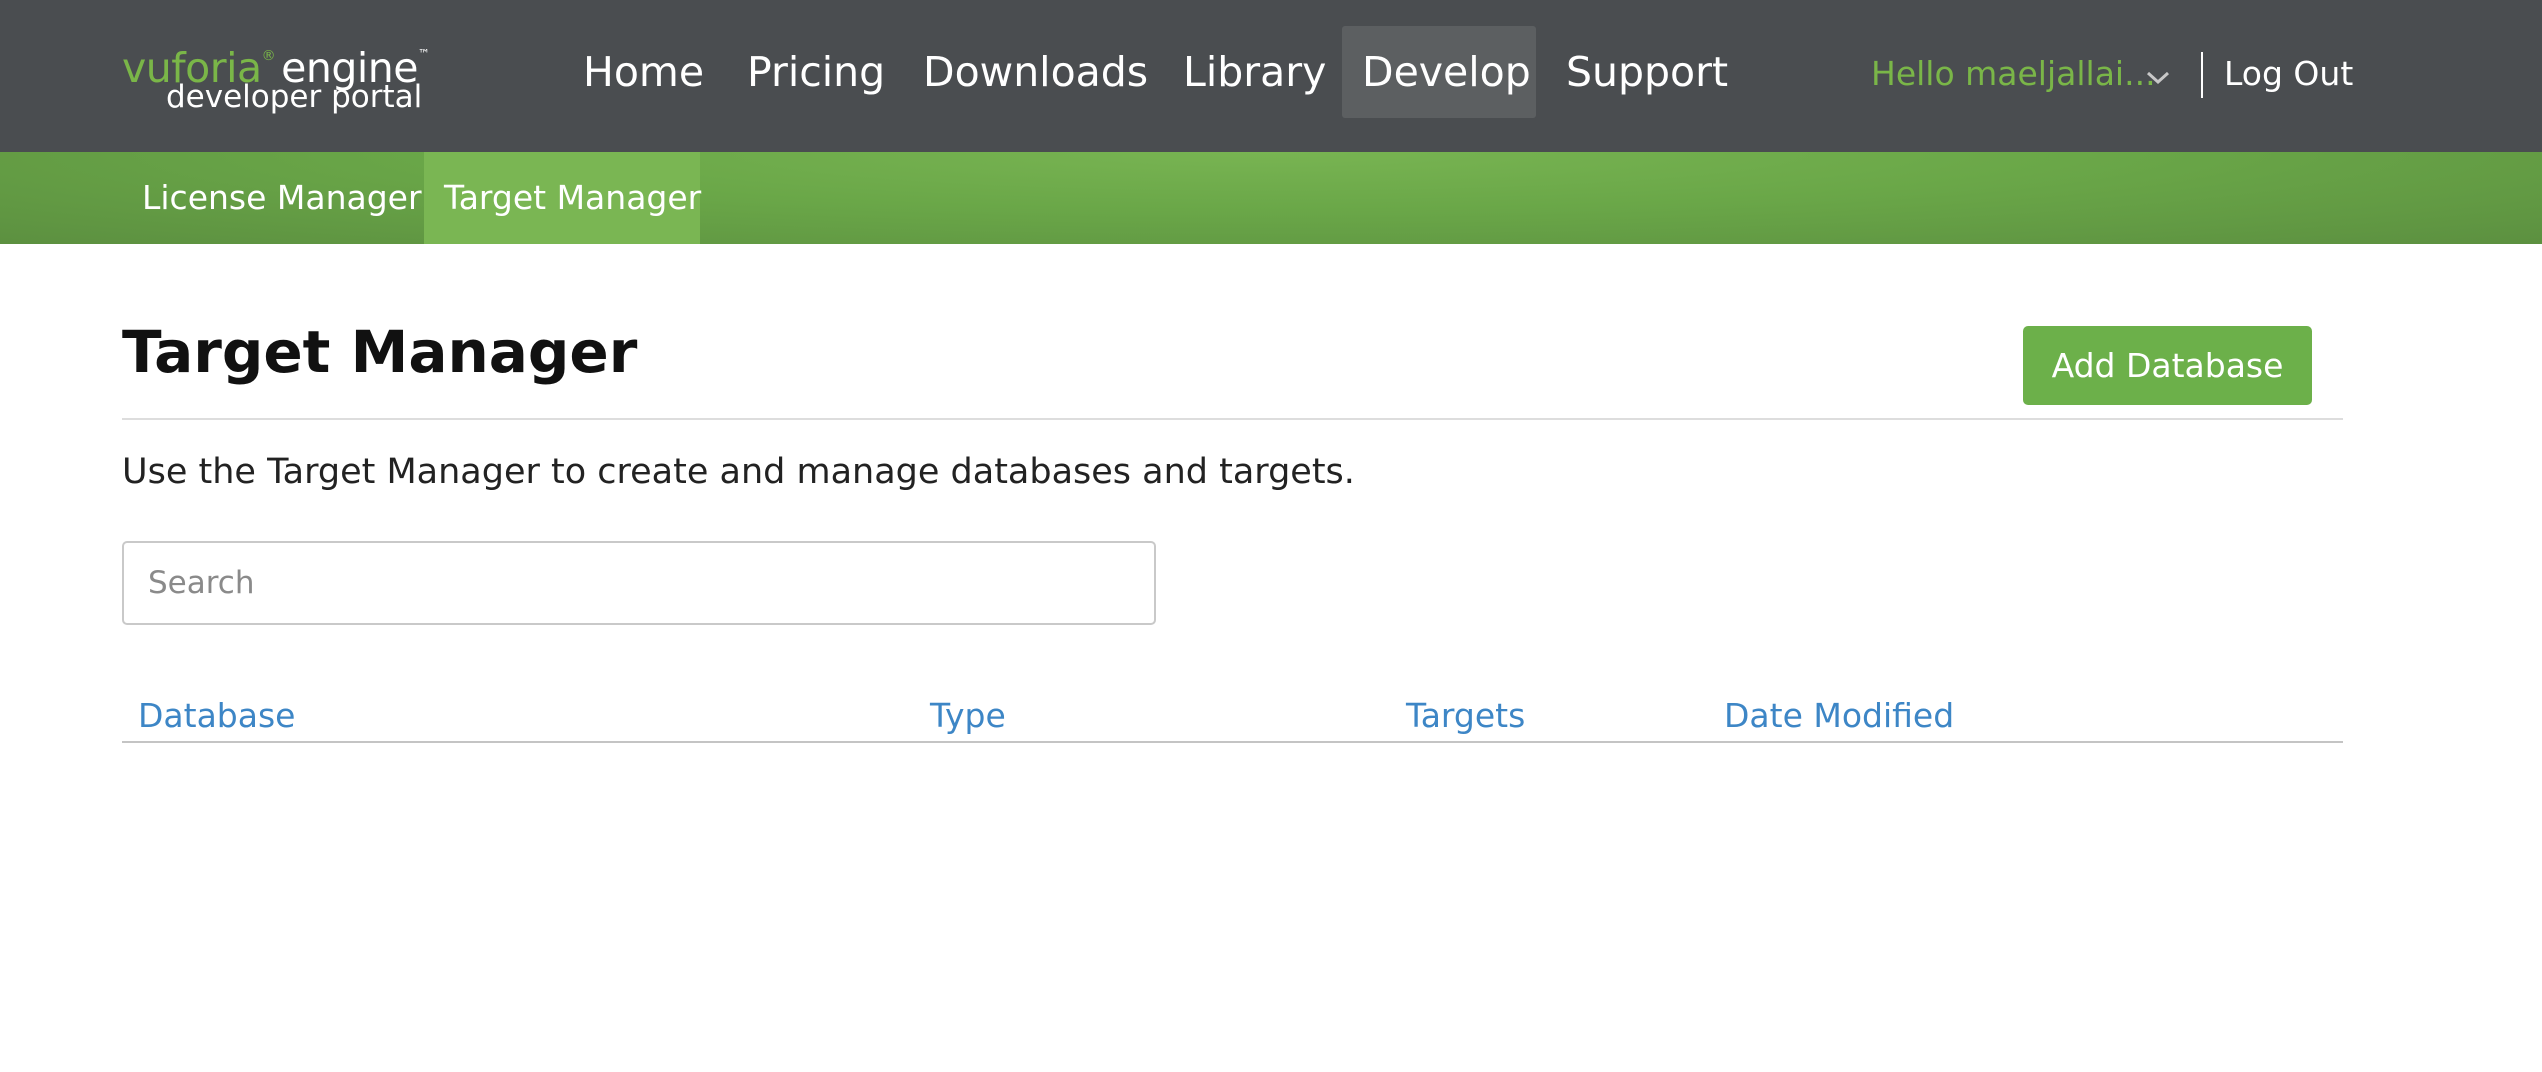 This screenshot has width=2542, height=1072. What do you see at coordinates (1245, 72) in the screenshot?
I see `nav-item-library: Library` at bounding box center [1245, 72].